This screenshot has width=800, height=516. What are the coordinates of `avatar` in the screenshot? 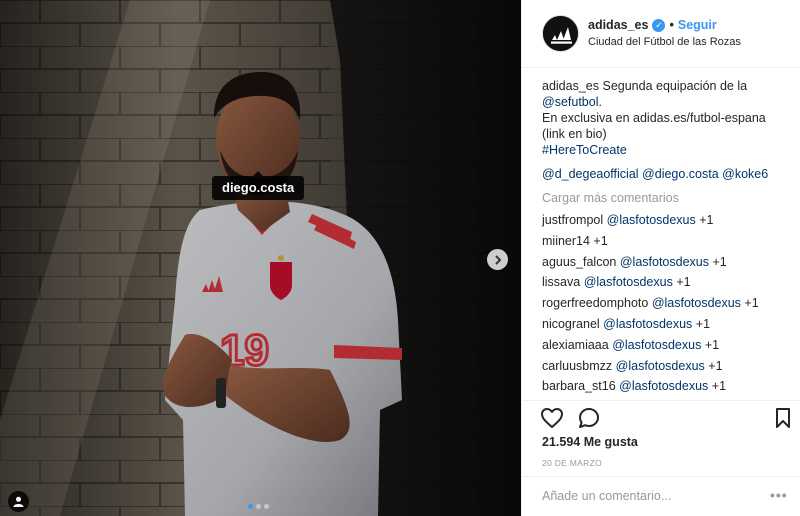 It's located at (560, 33).